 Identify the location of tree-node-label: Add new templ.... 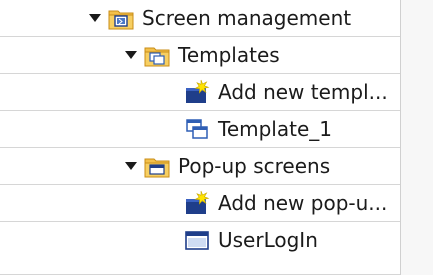
(303, 92).